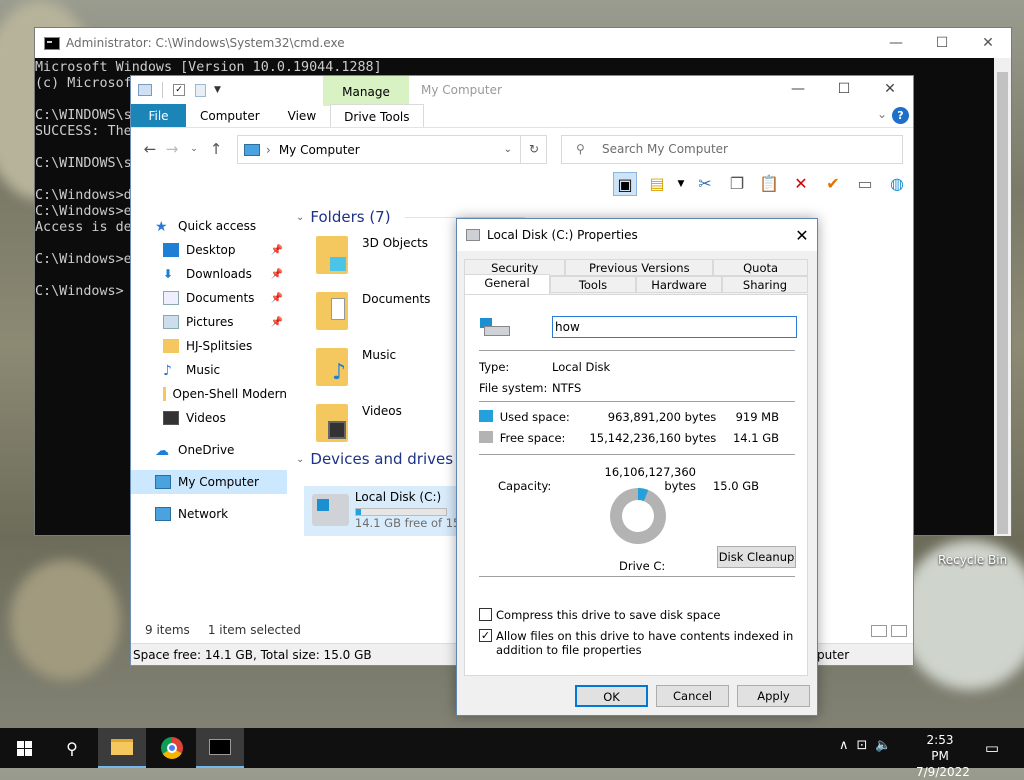 This screenshot has width=1024, height=780. I want to click on back-icon: ←, so click(150, 149).